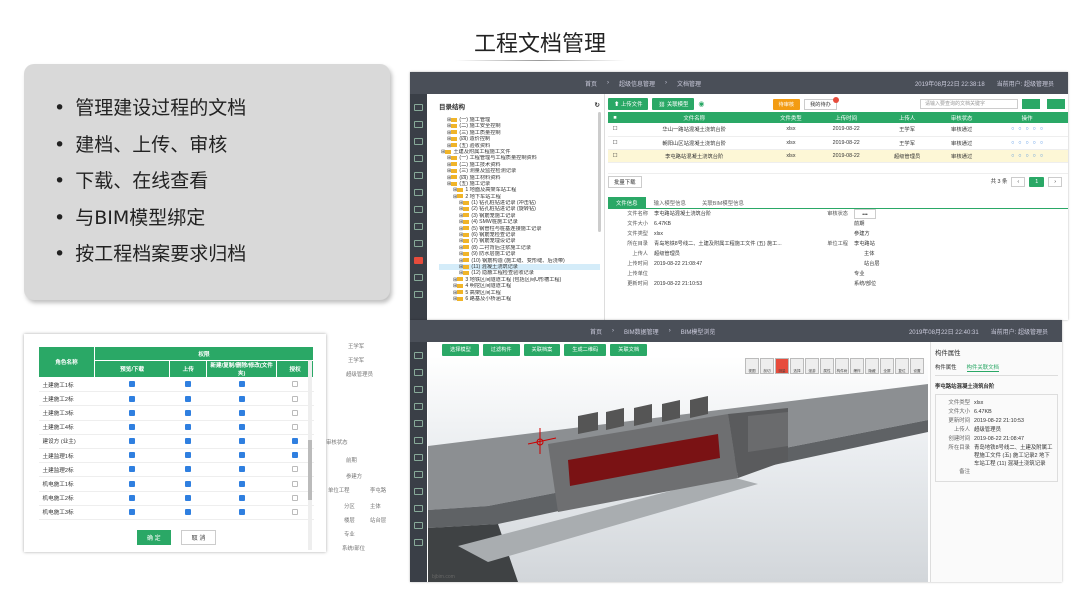  What do you see at coordinates (902, 366) in the screenshot?
I see `view-tool-button: 复位` at bounding box center [902, 366].